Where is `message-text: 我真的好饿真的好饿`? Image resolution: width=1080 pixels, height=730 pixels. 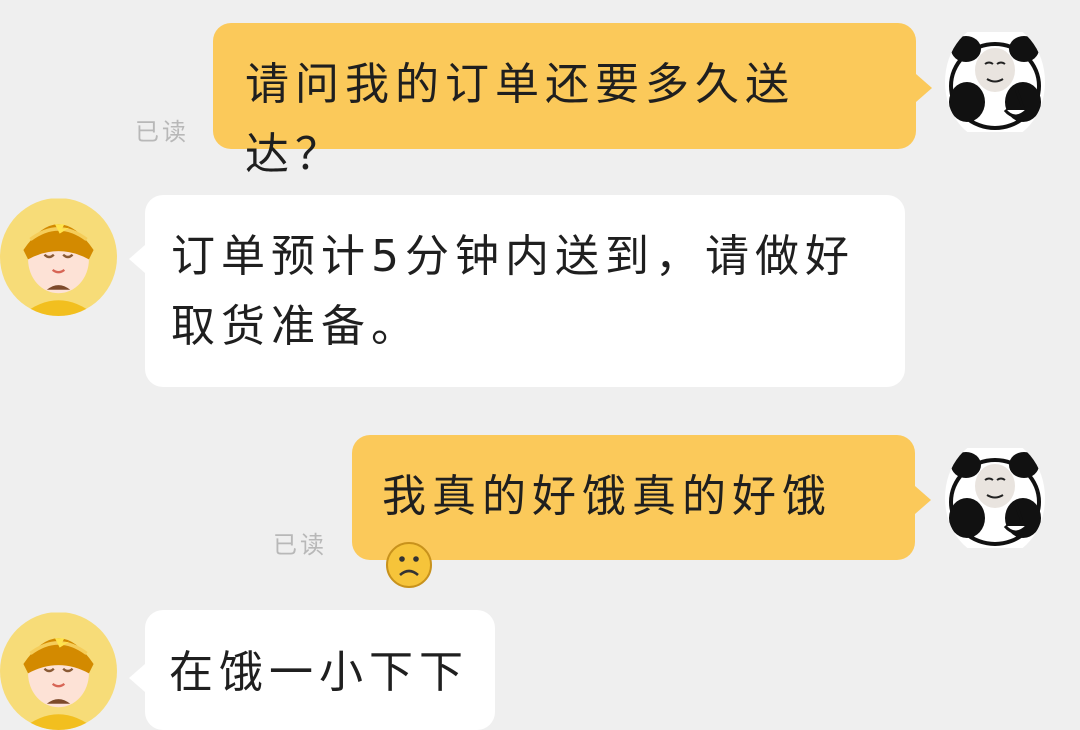
message-text: 我真的好饿真的好饿 is located at coordinates (607, 496).